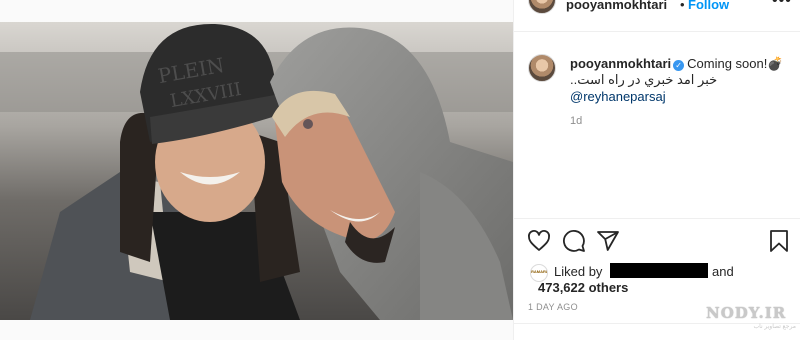  Describe the element at coordinates (782, 5) in the screenshot. I see `more-options-icon: •••` at that location.